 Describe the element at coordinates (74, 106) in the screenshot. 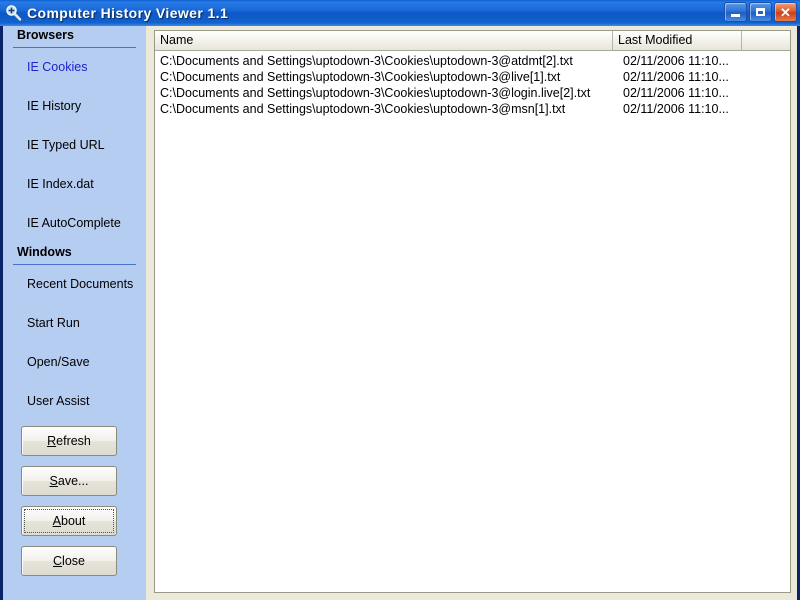

I see `sidebar-item-ie-history: IE History` at that location.